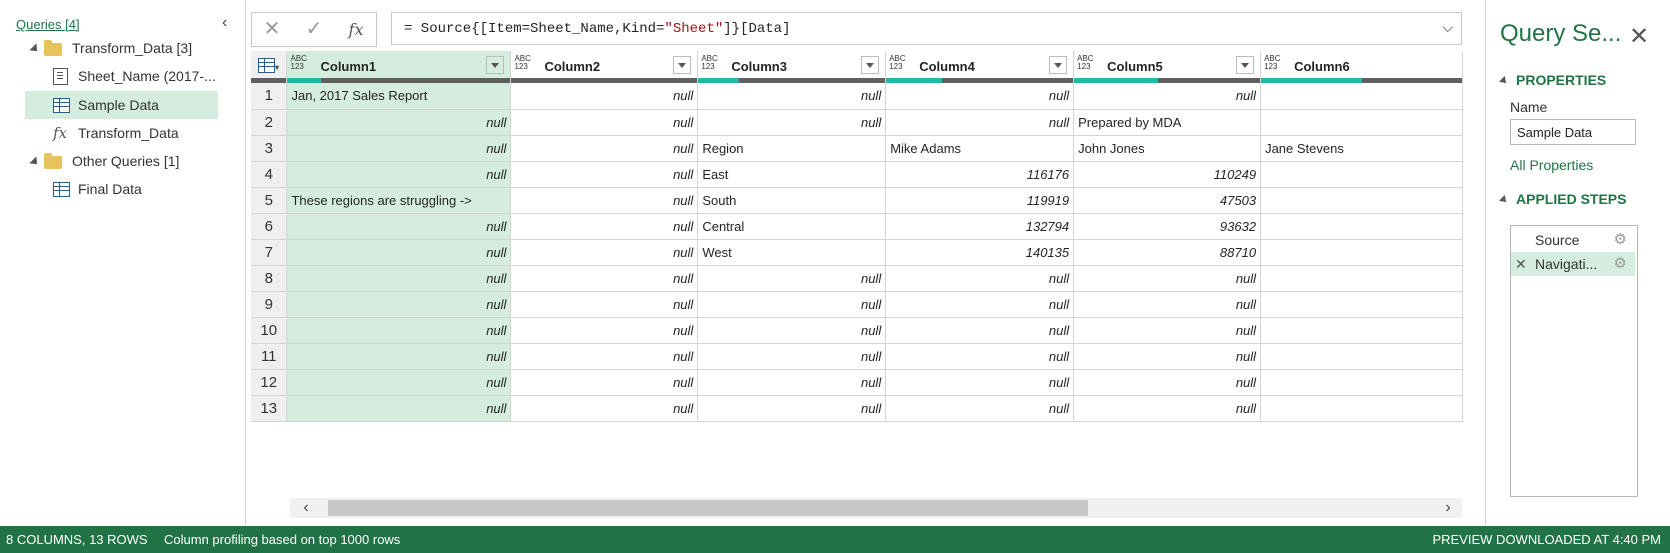  What do you see at coordinates (48, 24) in the screenshot?
I see `queries-header: Queries [4]` at bounding box center [48, 24].